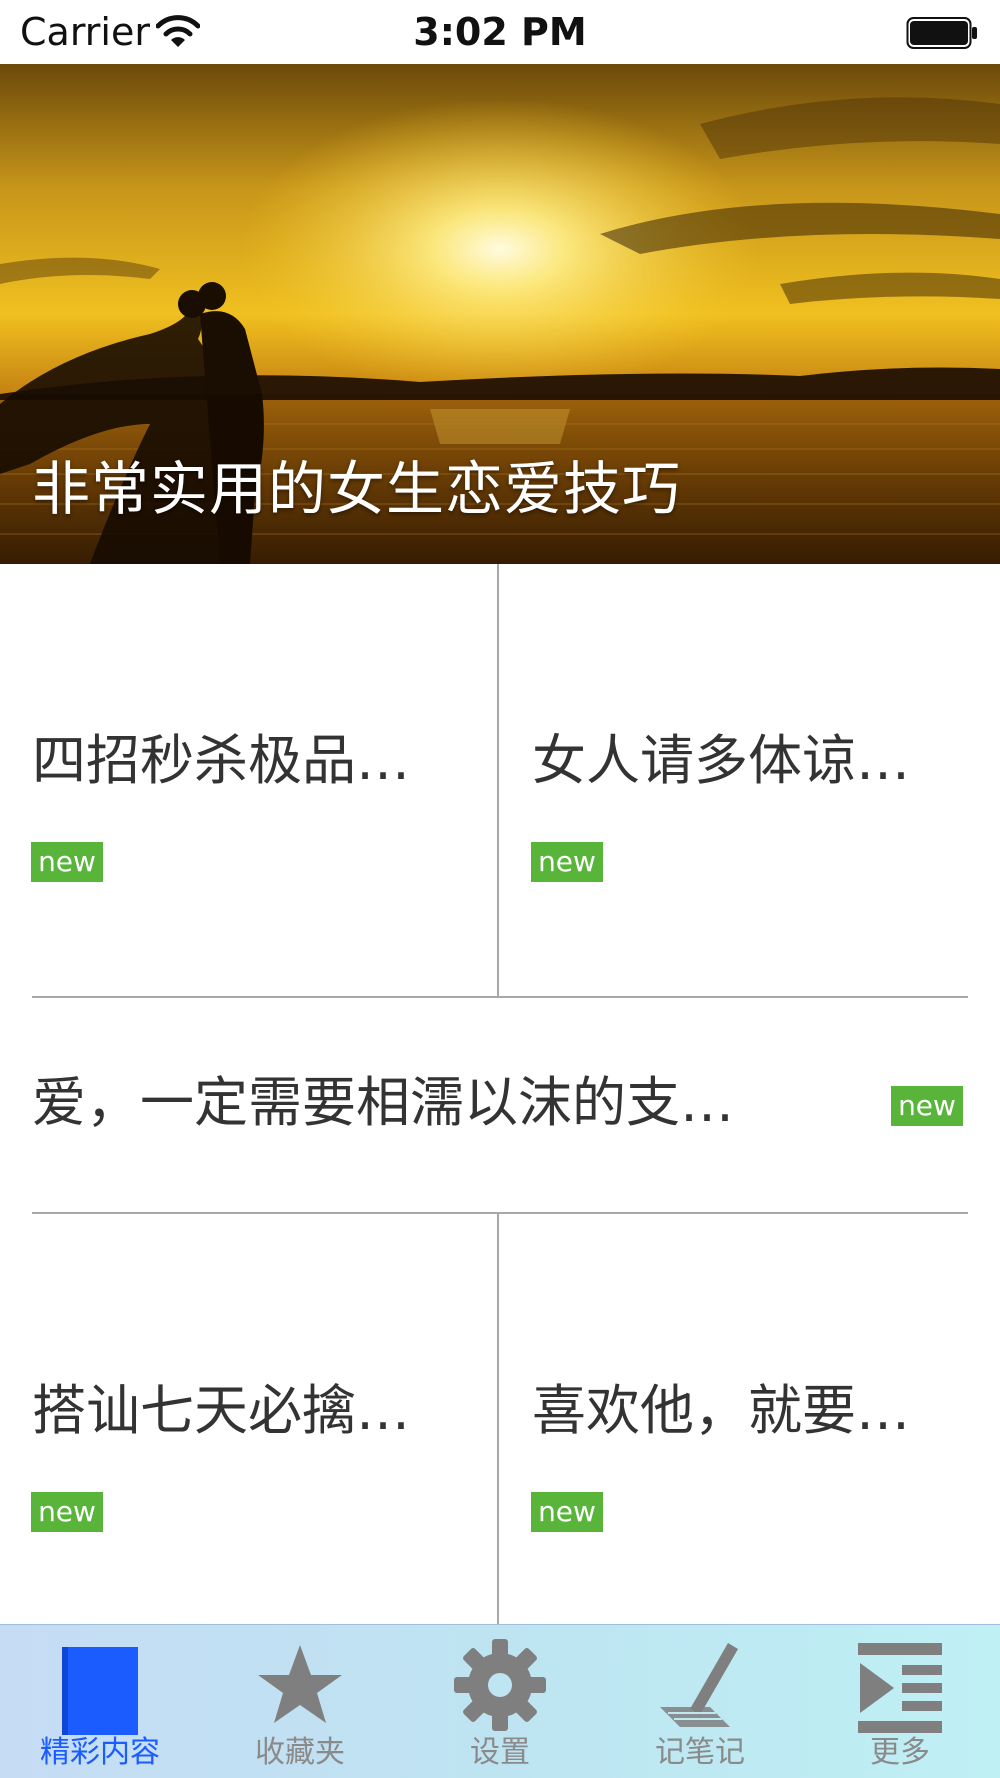 This screenshot has height=1778, width=1000. What do you see at coordinates (500, 1685) in the screenshot?
I see `gear-icon` at bounding box center [500, 1685].